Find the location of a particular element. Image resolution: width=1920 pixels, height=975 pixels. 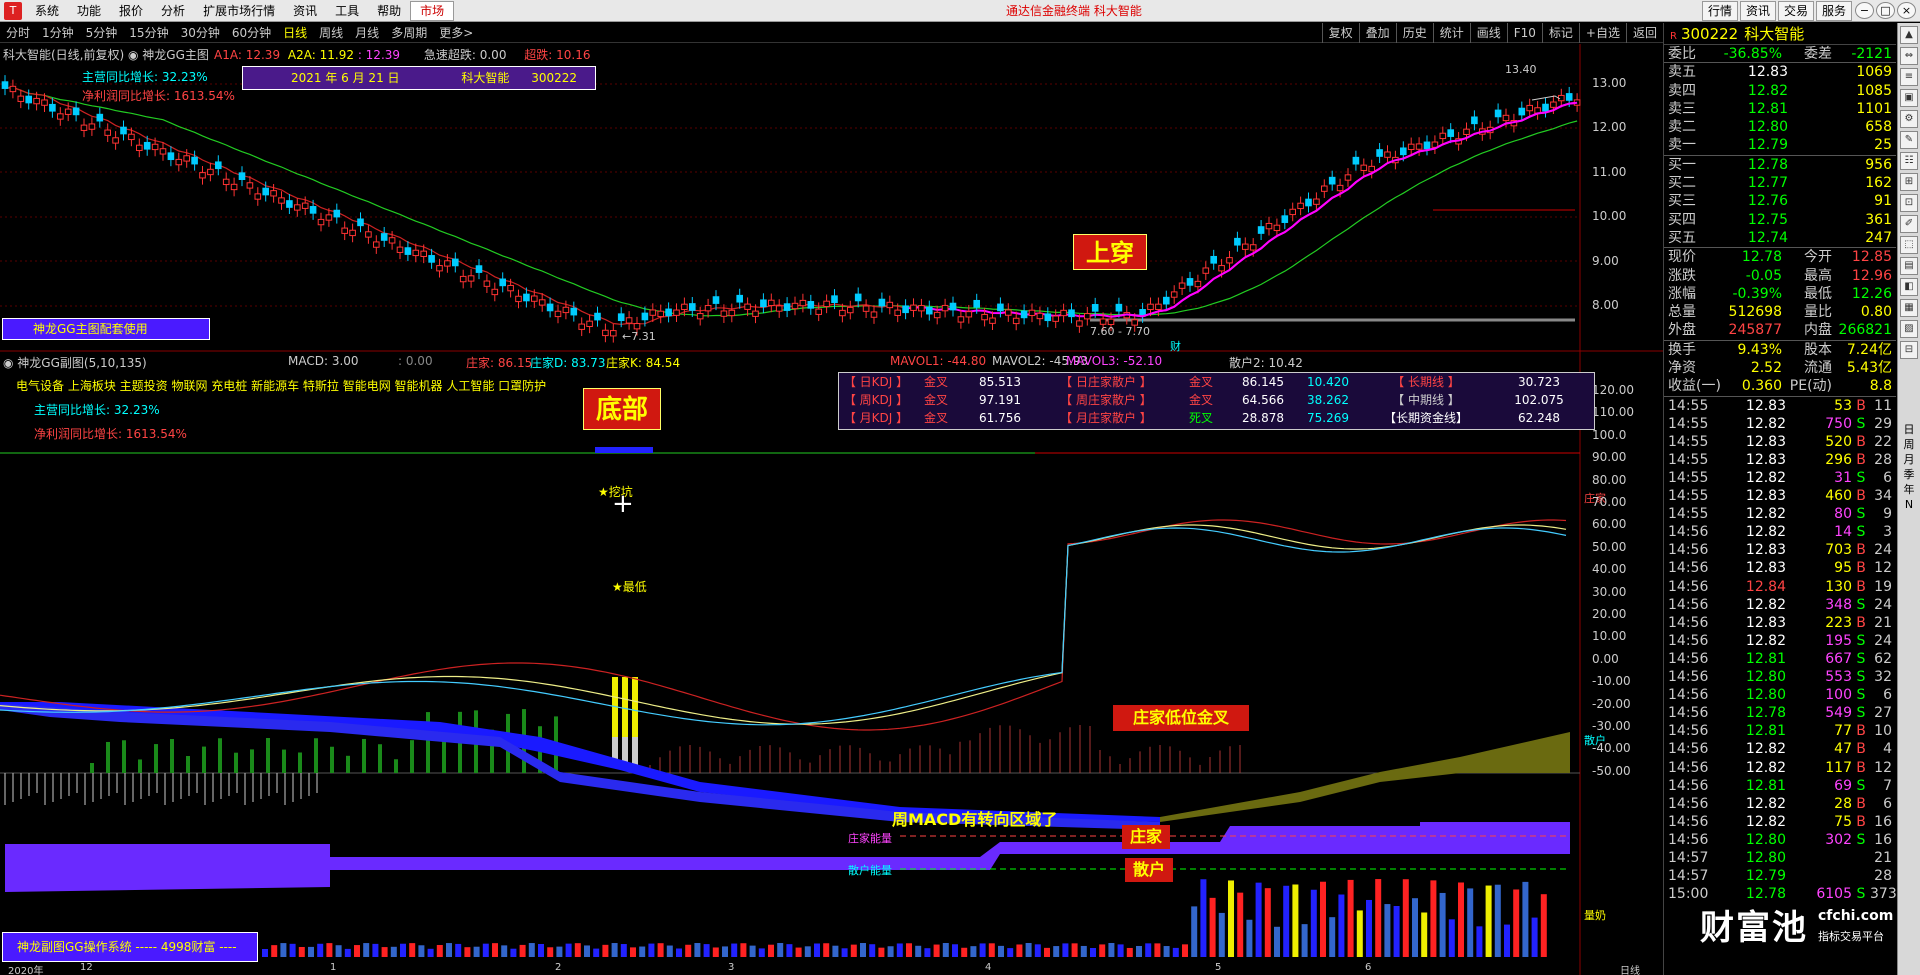

side-period-item: 季 is located at coordinates (1909, 474).